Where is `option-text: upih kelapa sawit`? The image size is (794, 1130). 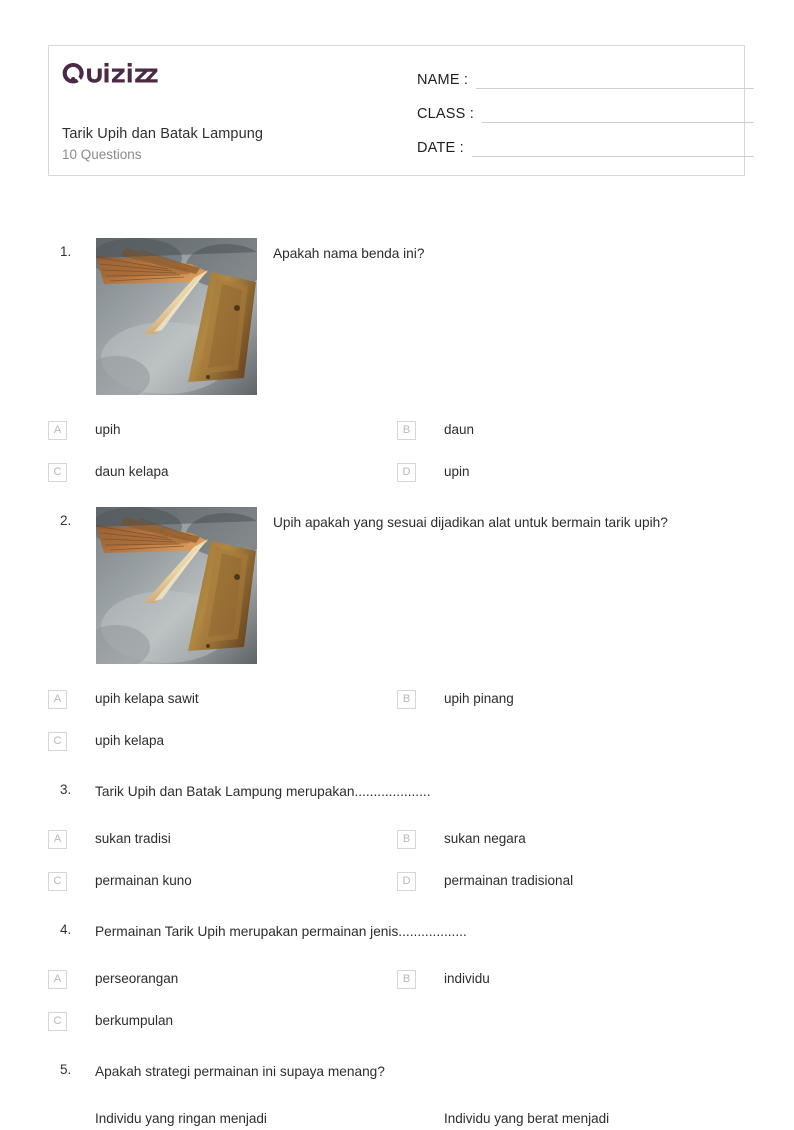 option-text: upih kelapa sawit is located at coordinates (147, 698).